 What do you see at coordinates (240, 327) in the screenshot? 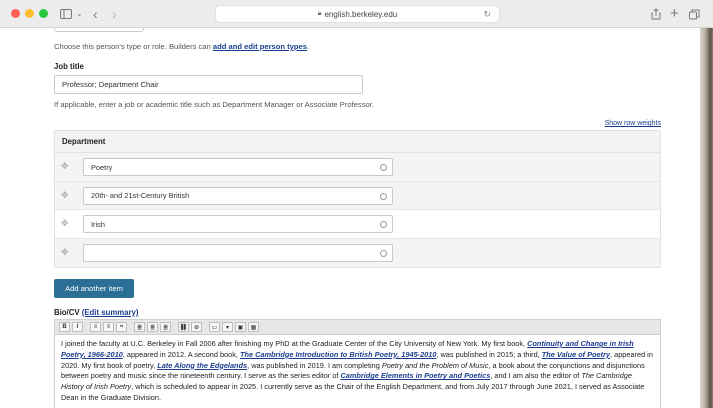
I see `media-button: ▣` at bounding box center [240, 327].